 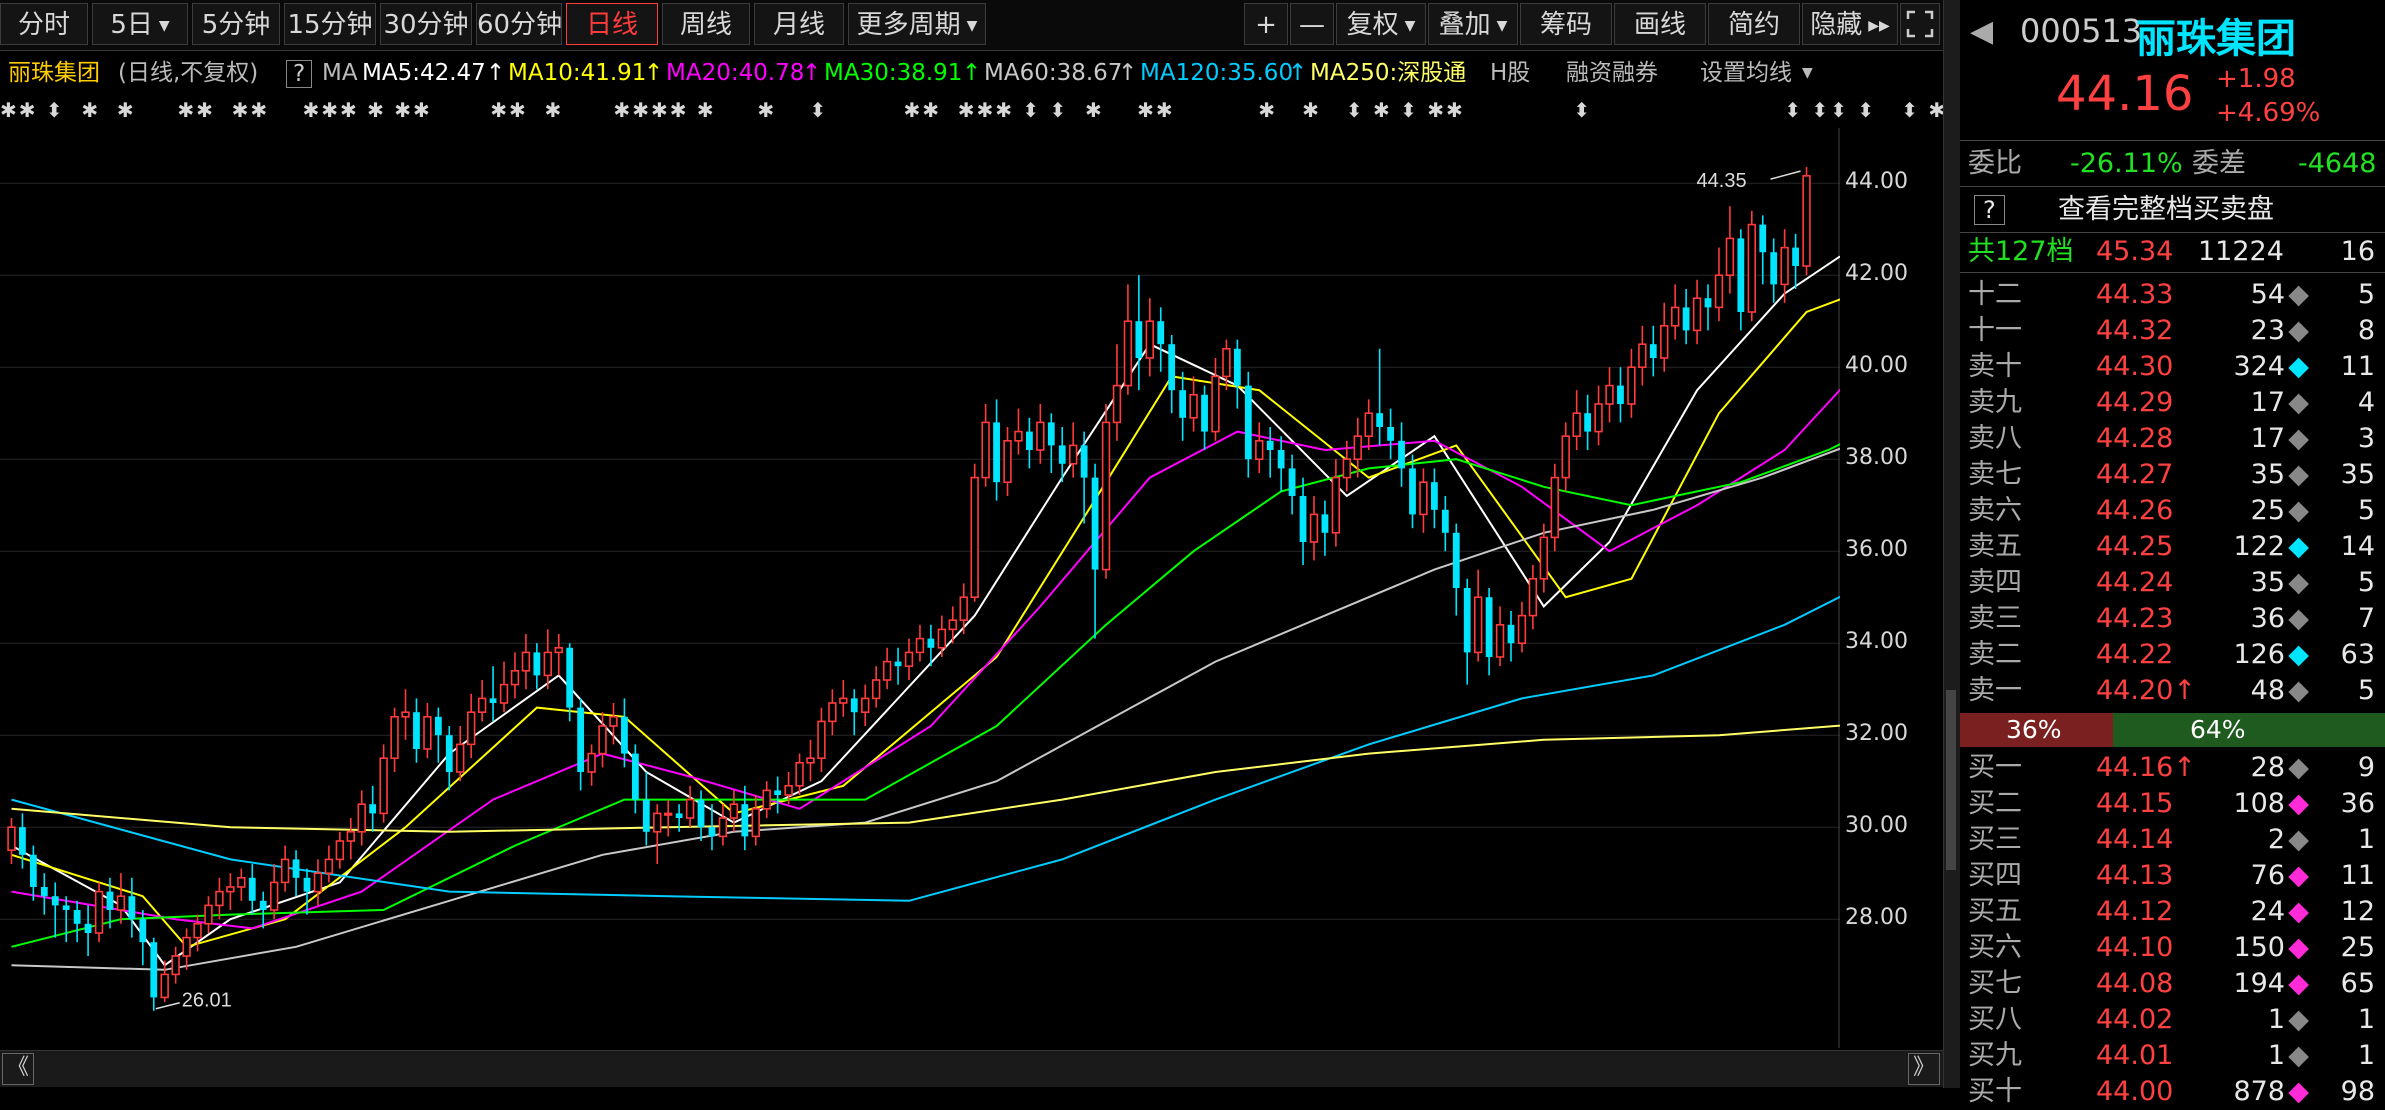 I want to click on level-order-count: 5, so click(x=2366, y=294).